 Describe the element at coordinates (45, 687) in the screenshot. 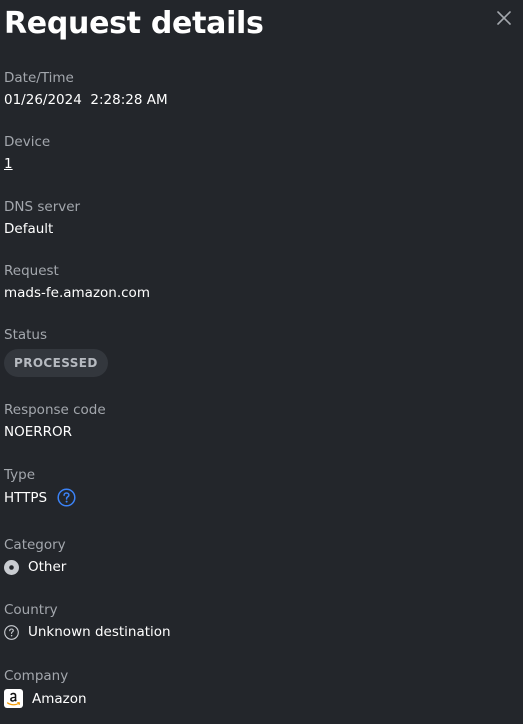

I see `field-company: Company Amazon` at that location.